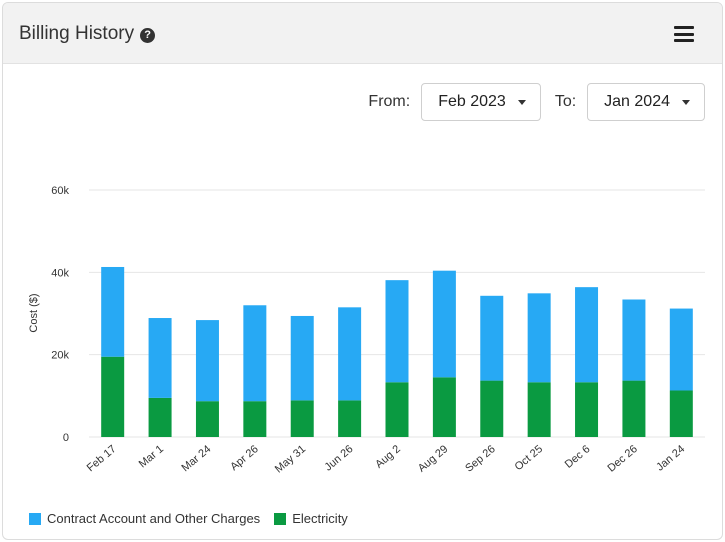 The width and height of the screenshot is (725, 542). What do you see at coordinates (578, 457) in the screenshot?
I see `x-tick-label: Dec 6` at bounding box center [578, 457].